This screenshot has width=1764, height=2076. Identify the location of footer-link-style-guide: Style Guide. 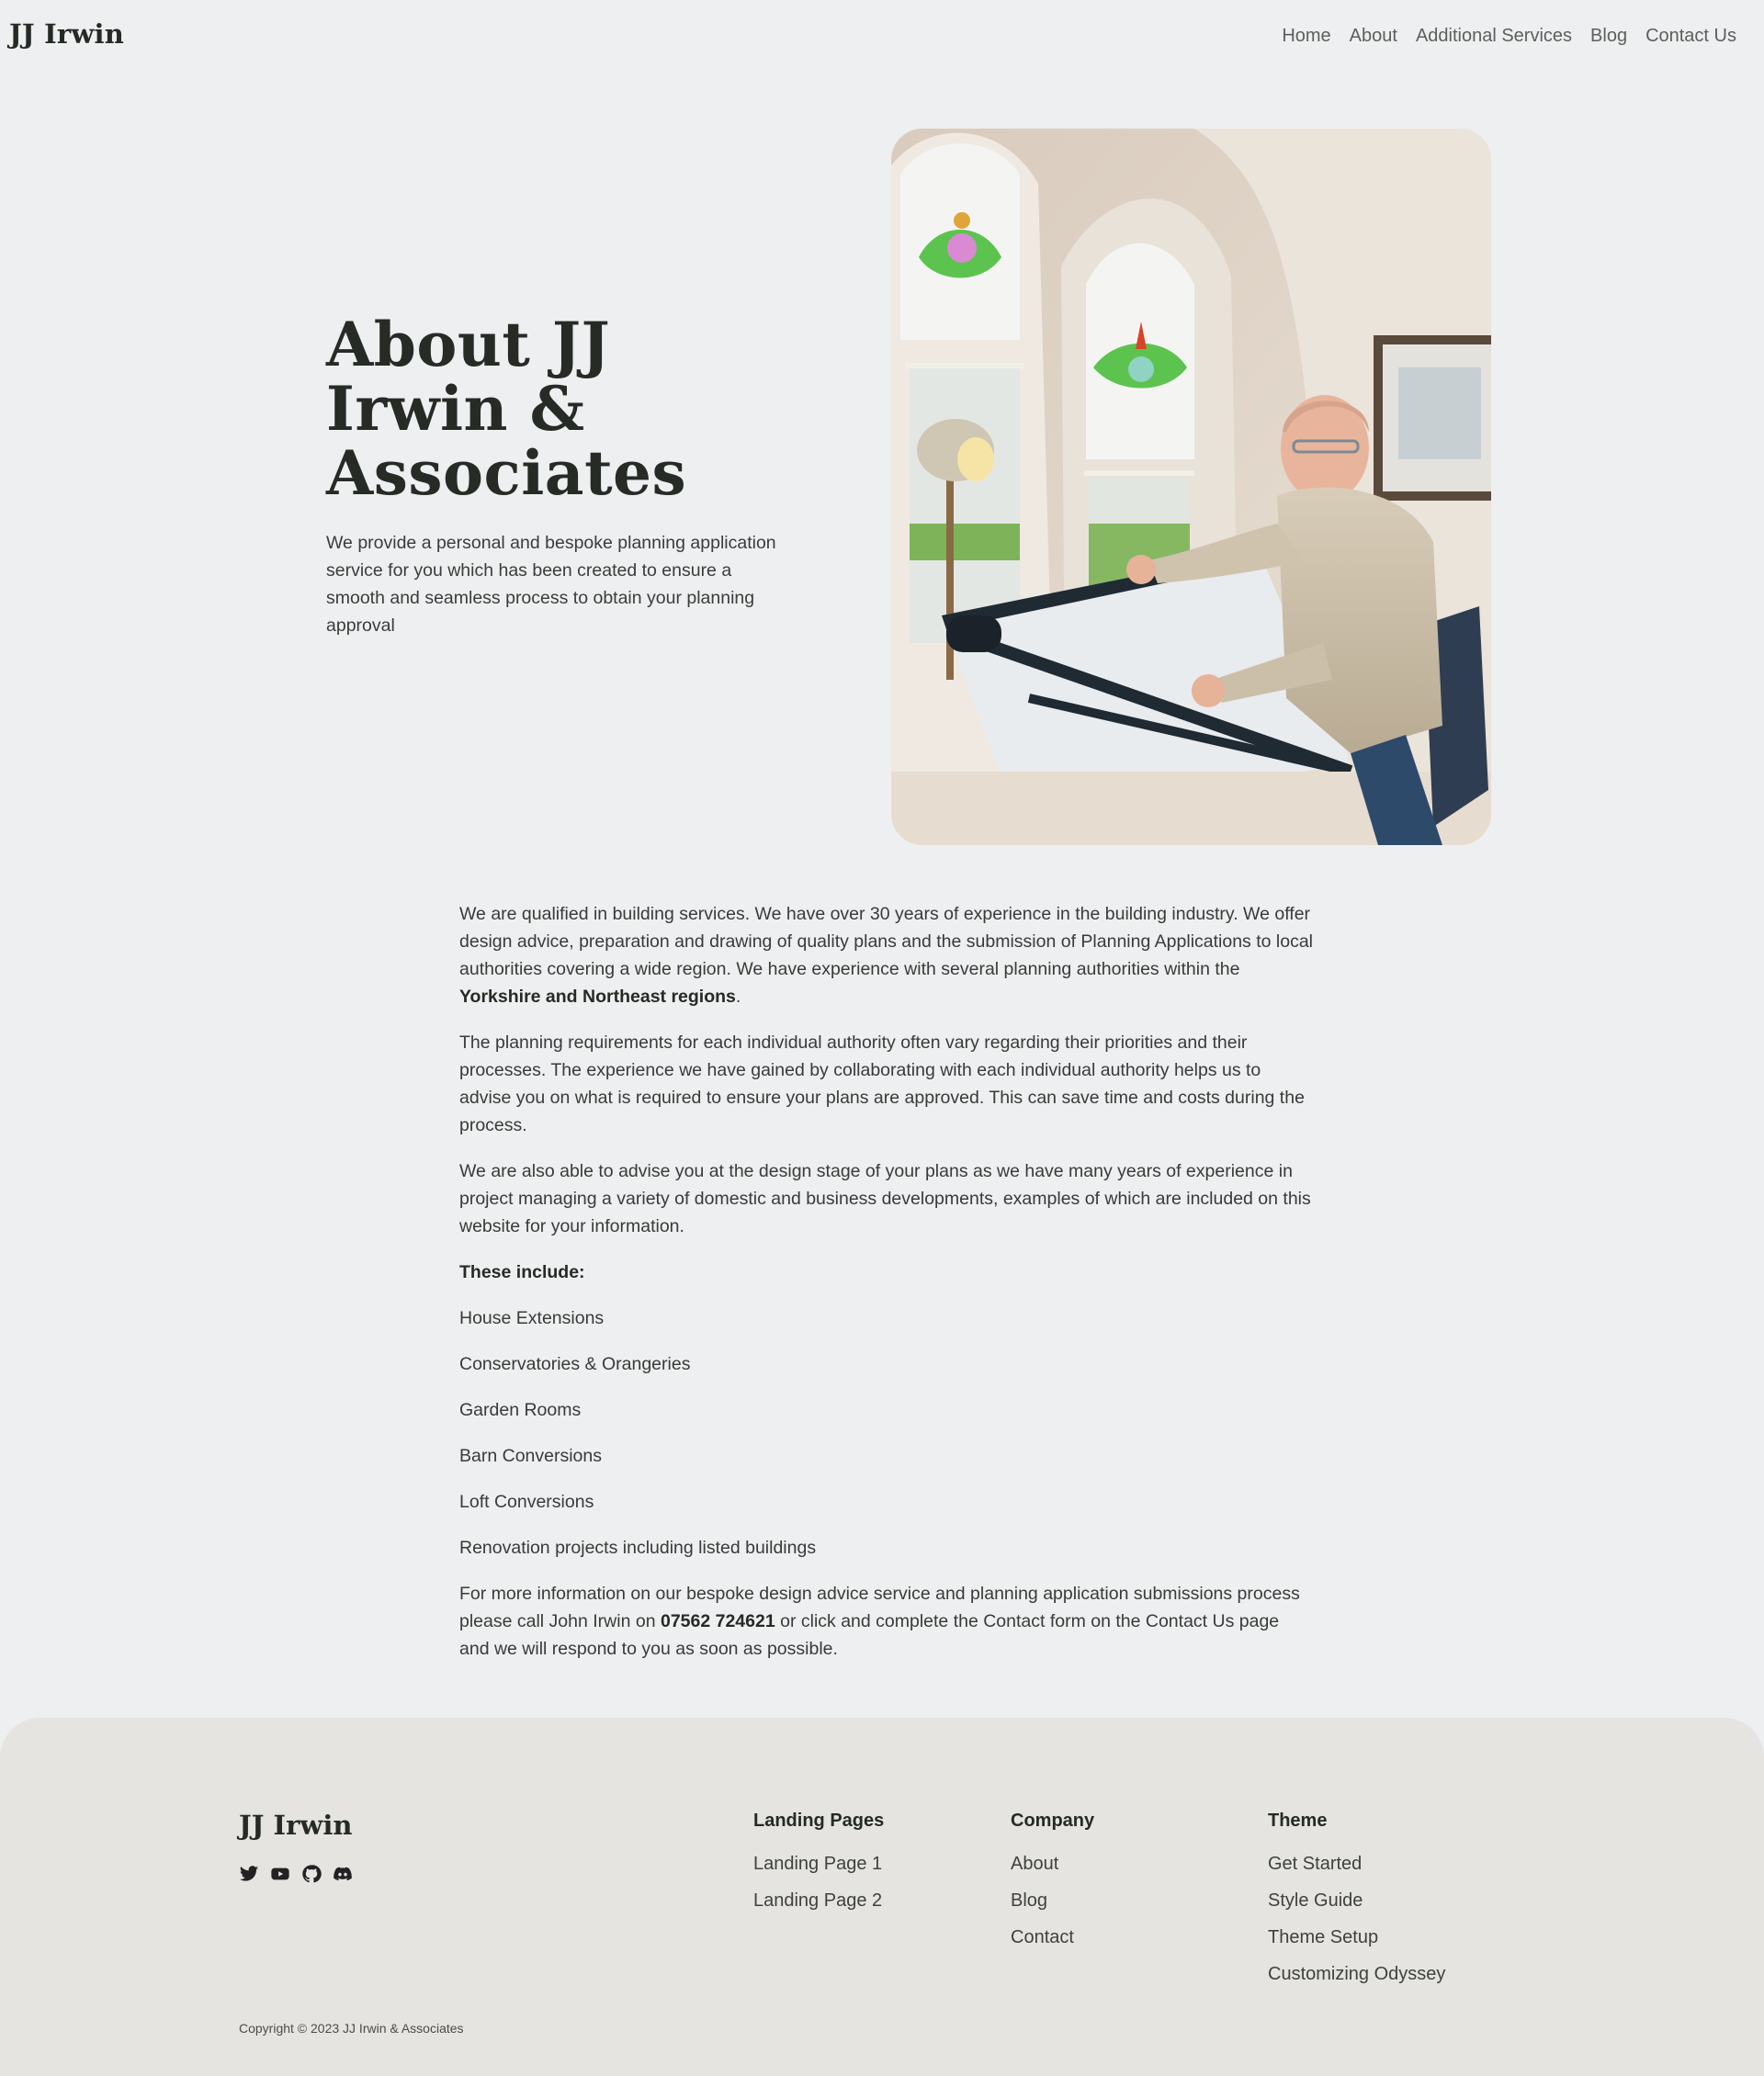
(1356, 1901).